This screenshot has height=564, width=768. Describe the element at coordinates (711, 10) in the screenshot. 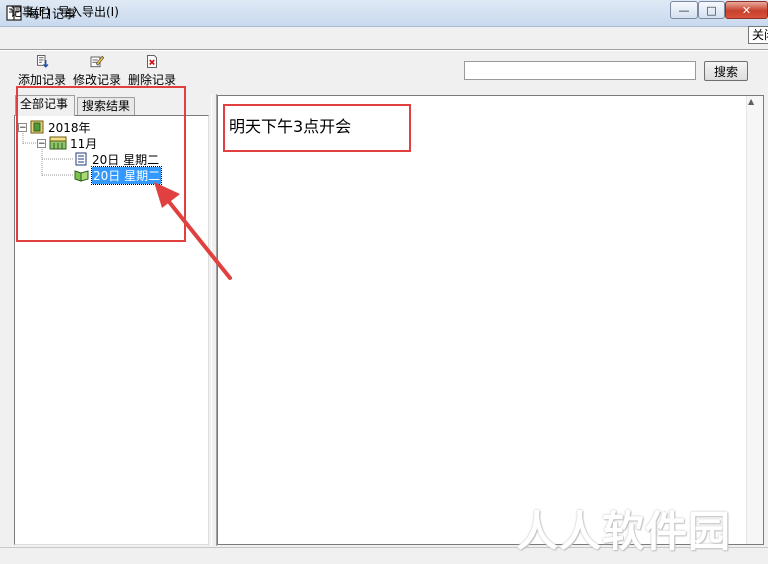

I see `maximize-button: □` at that location.